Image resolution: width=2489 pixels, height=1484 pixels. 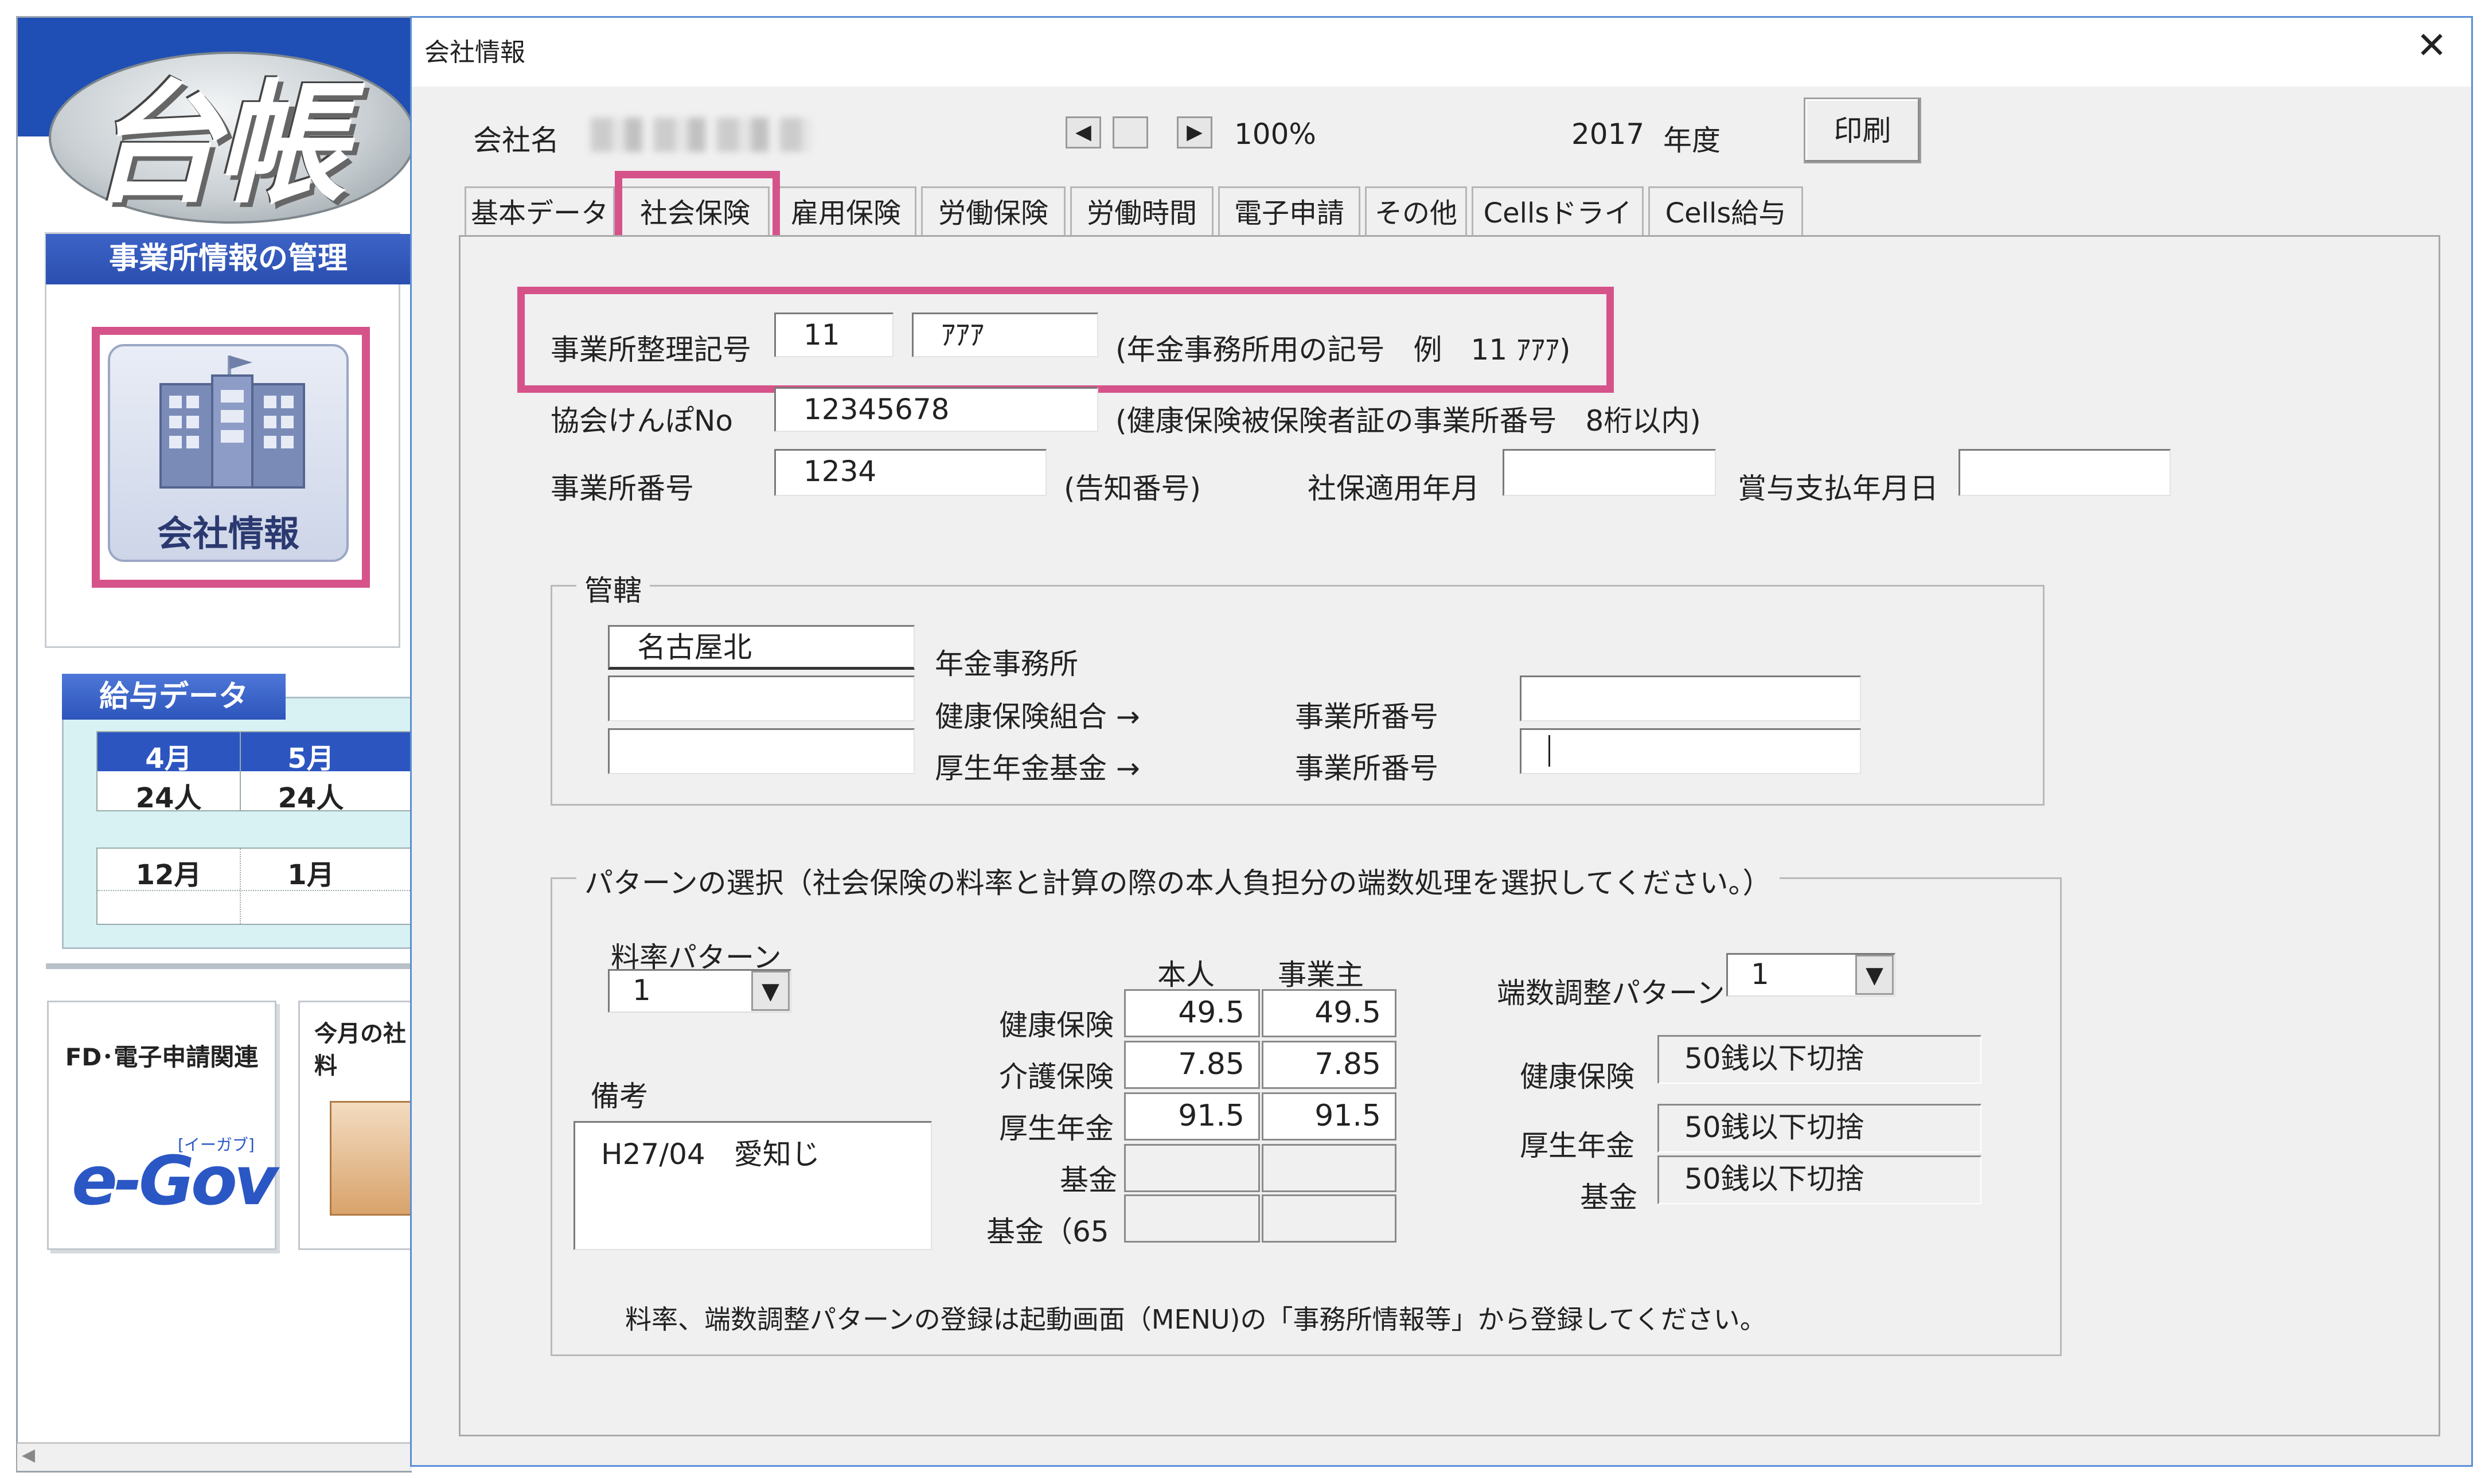 I want to click on rate-self-cell: 49.5, so click(x=1192, y=1013).